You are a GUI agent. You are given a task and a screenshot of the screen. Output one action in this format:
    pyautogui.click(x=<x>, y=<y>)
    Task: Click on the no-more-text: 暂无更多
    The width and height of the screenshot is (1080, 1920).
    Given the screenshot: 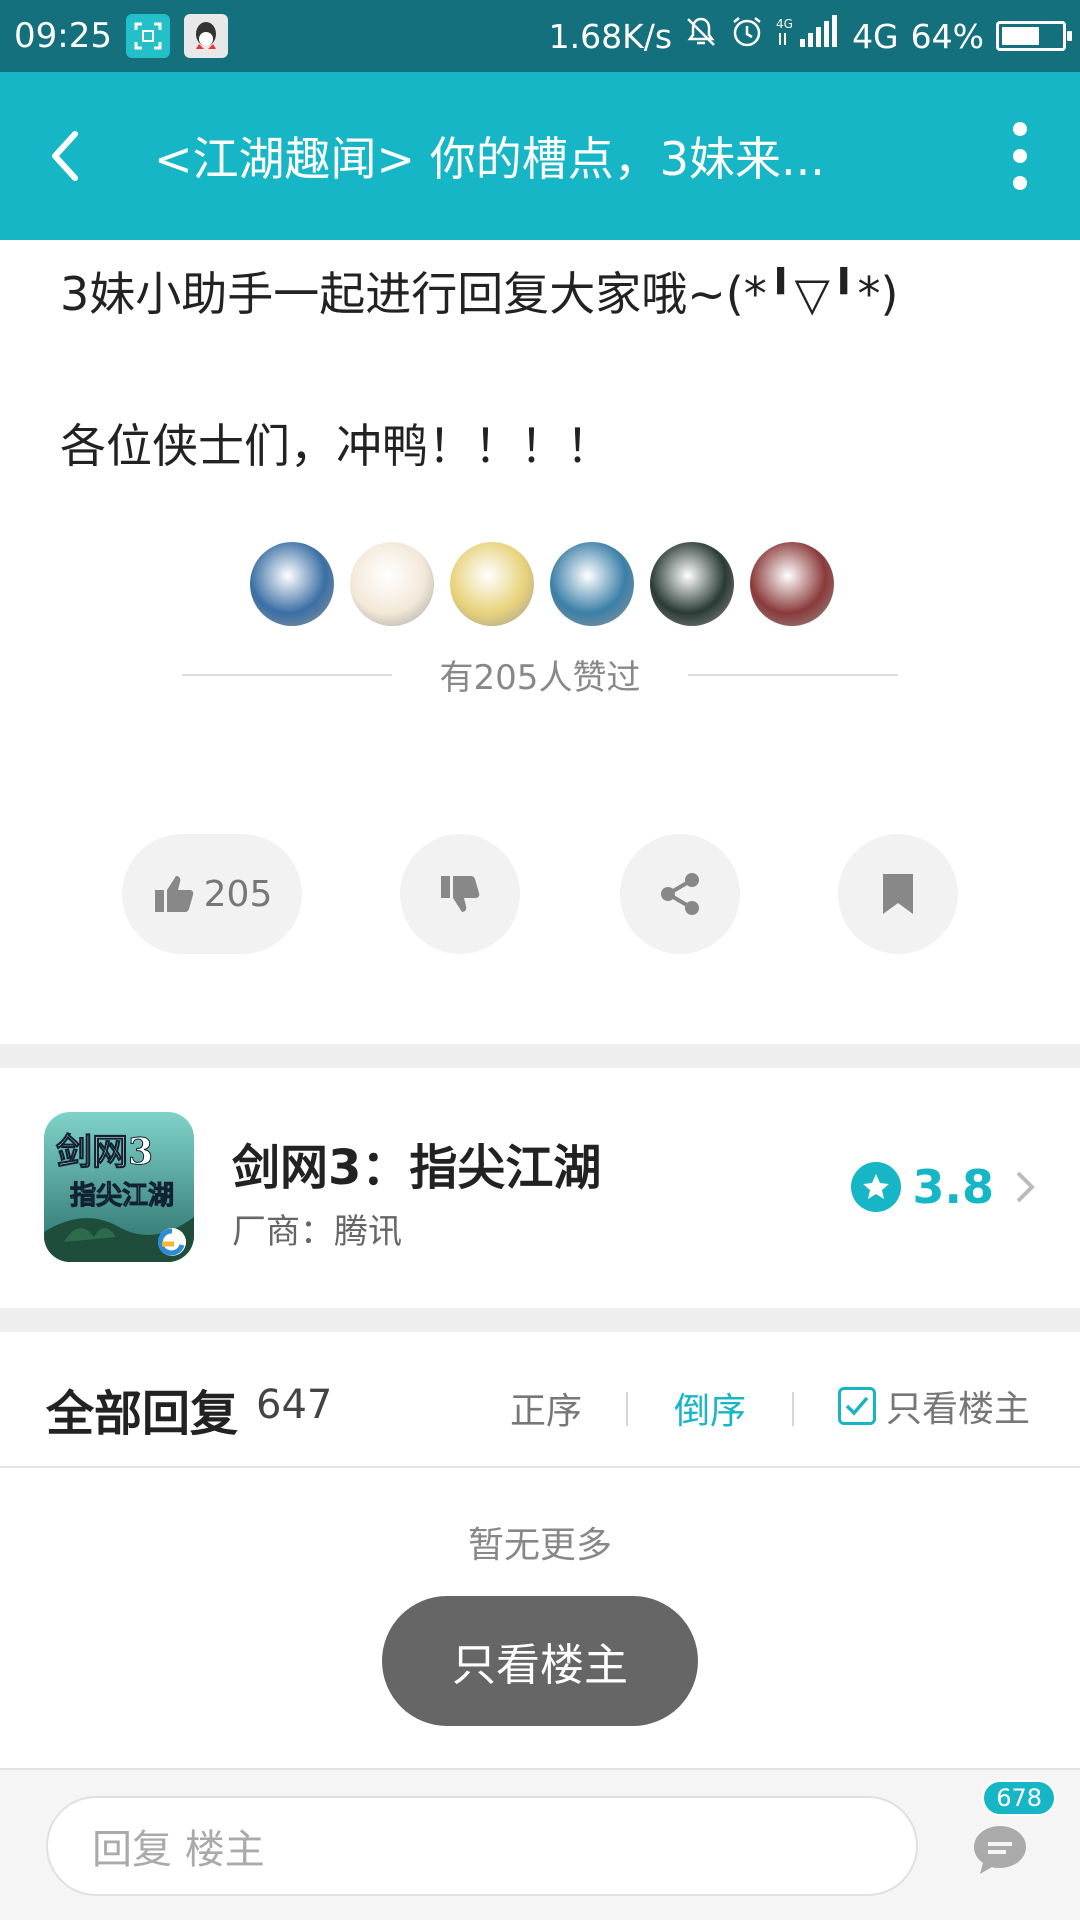 What is the action you would take?
    pyautogui.click(x=539, y=1545)
    